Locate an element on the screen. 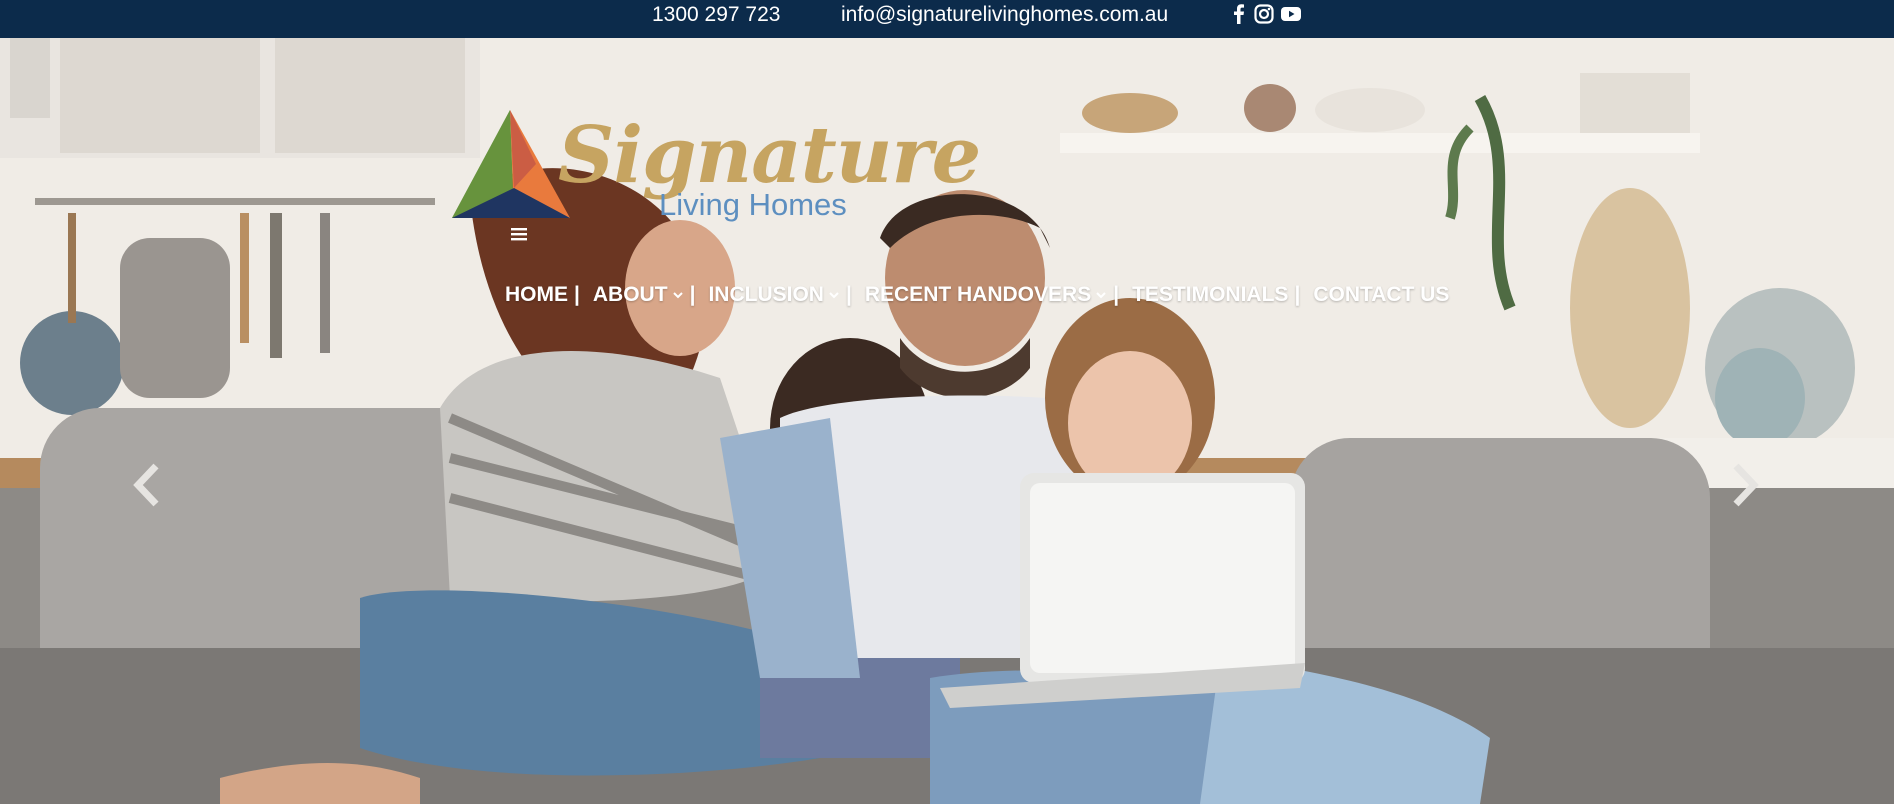 Image resolution: width=1894 pixels, height=804 pixels. instagram-icon is located at coordinates (1264, 14).